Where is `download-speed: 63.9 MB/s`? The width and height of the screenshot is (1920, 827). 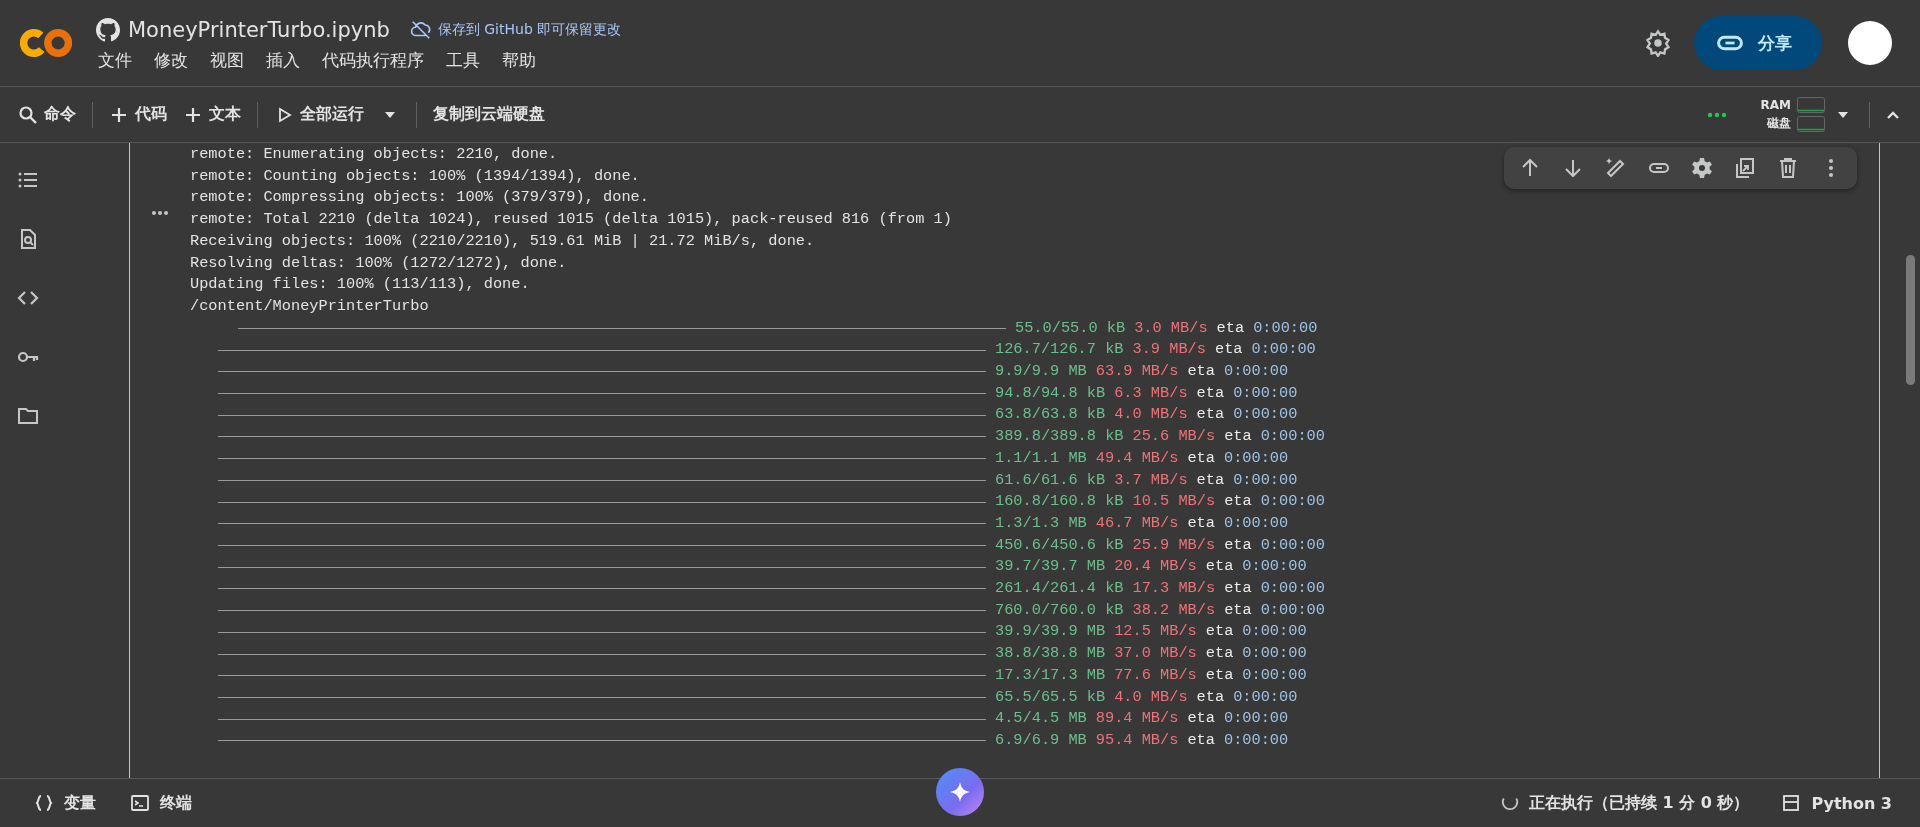
download-speed: 63.9 MB/s is located at coordinates (1137, 372).